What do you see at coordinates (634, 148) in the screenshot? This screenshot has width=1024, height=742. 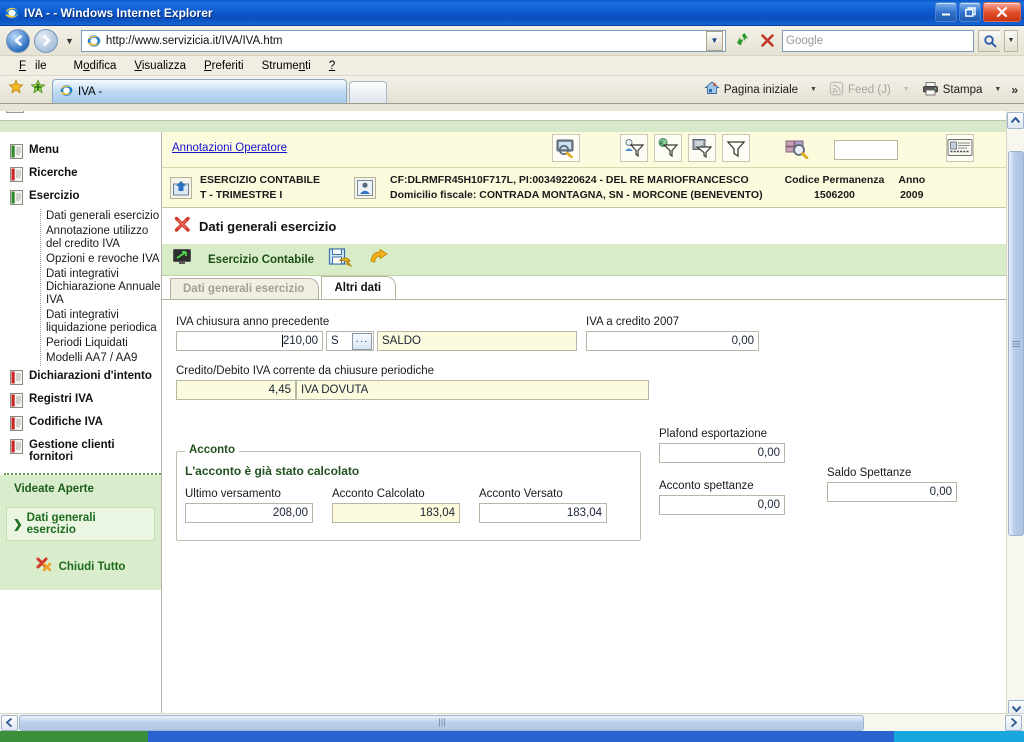 I see `person-filter-icon` at bounding box center [634, 148].